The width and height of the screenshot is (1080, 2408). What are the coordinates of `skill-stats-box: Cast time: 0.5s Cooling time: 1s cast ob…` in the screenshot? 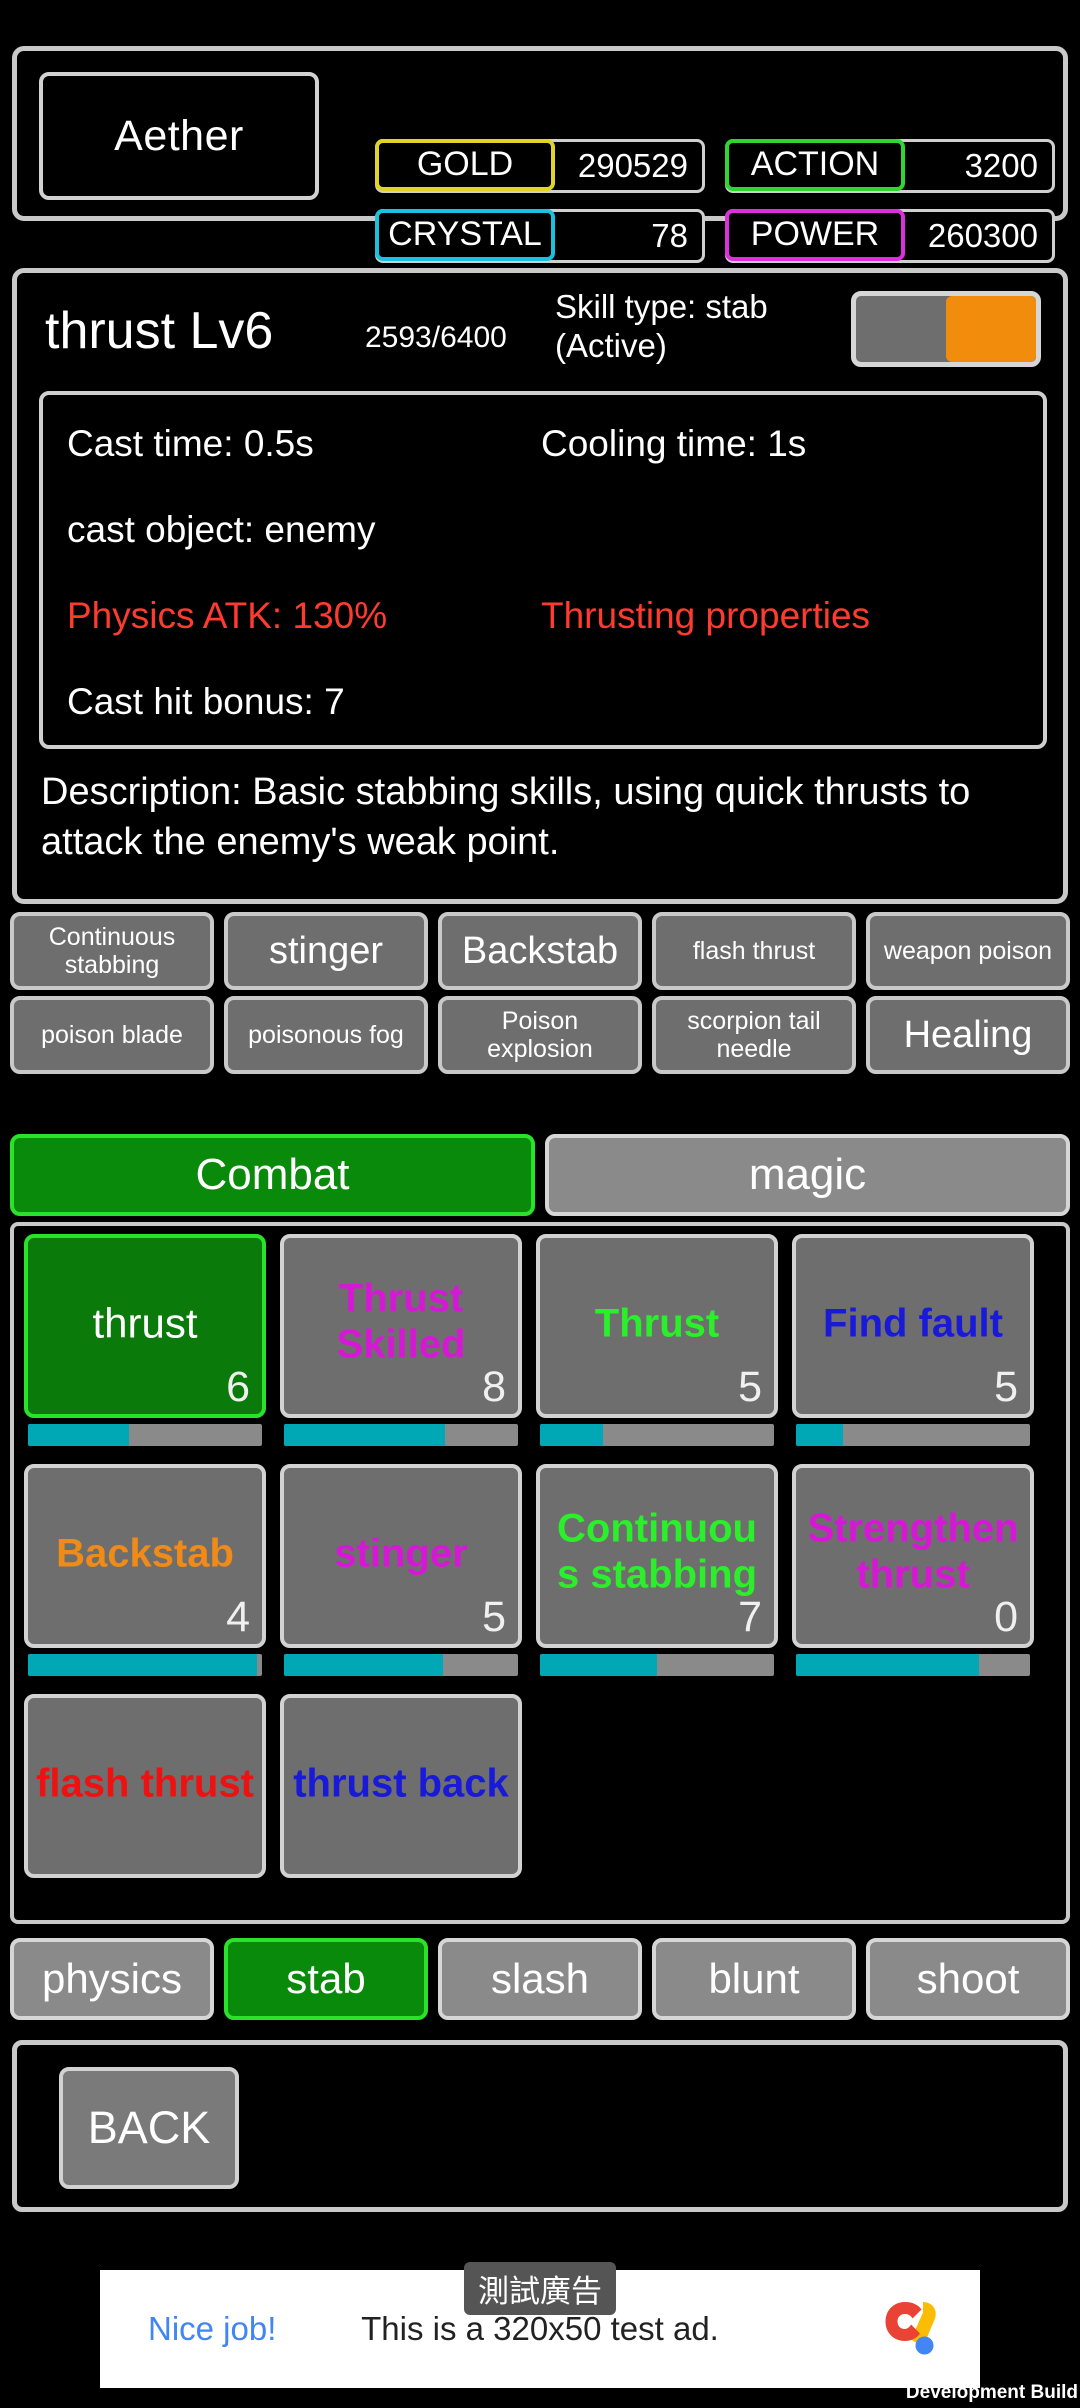 It's located at (543, 570).